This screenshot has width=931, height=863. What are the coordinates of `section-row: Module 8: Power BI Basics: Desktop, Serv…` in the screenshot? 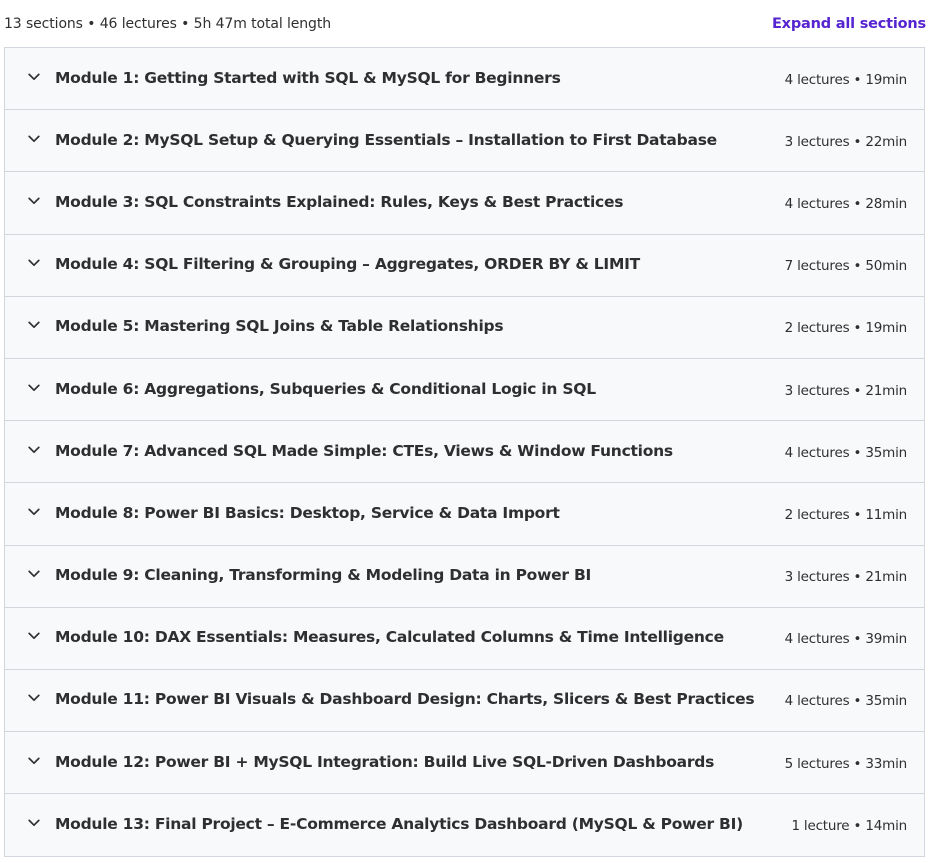 It's located at (464, 514).